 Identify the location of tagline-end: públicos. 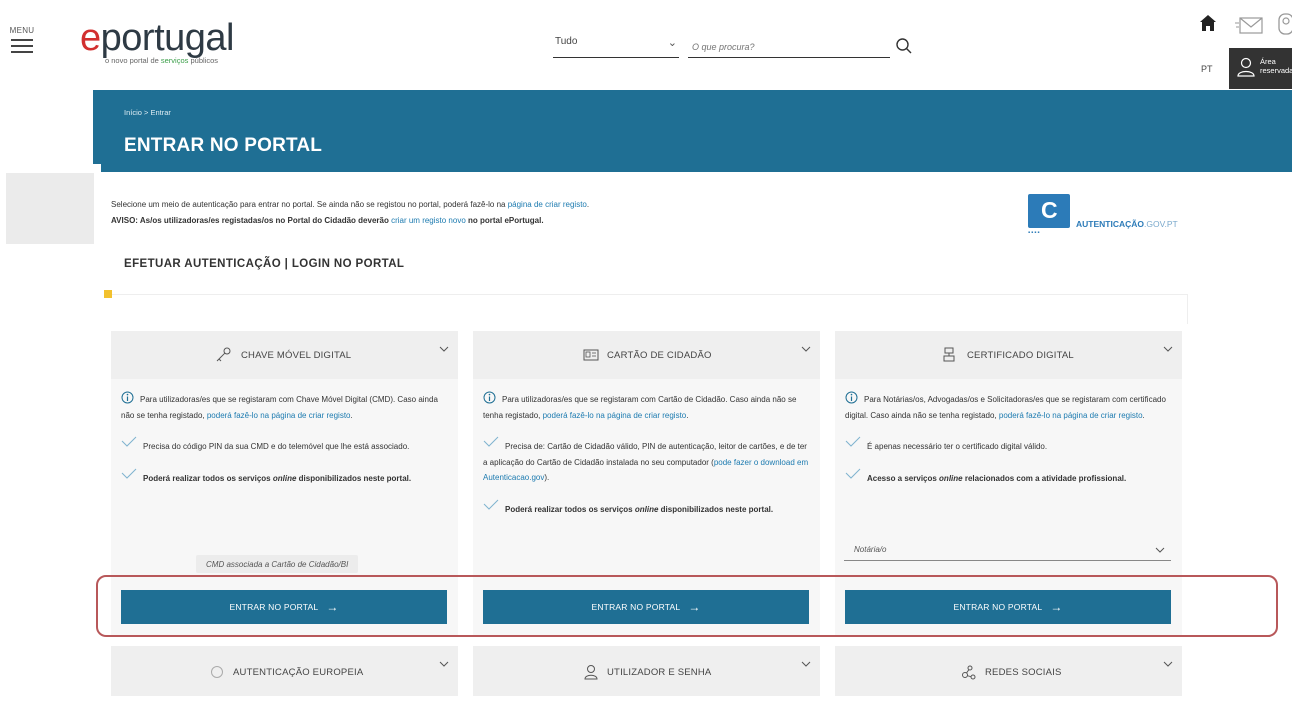
(203, 60).